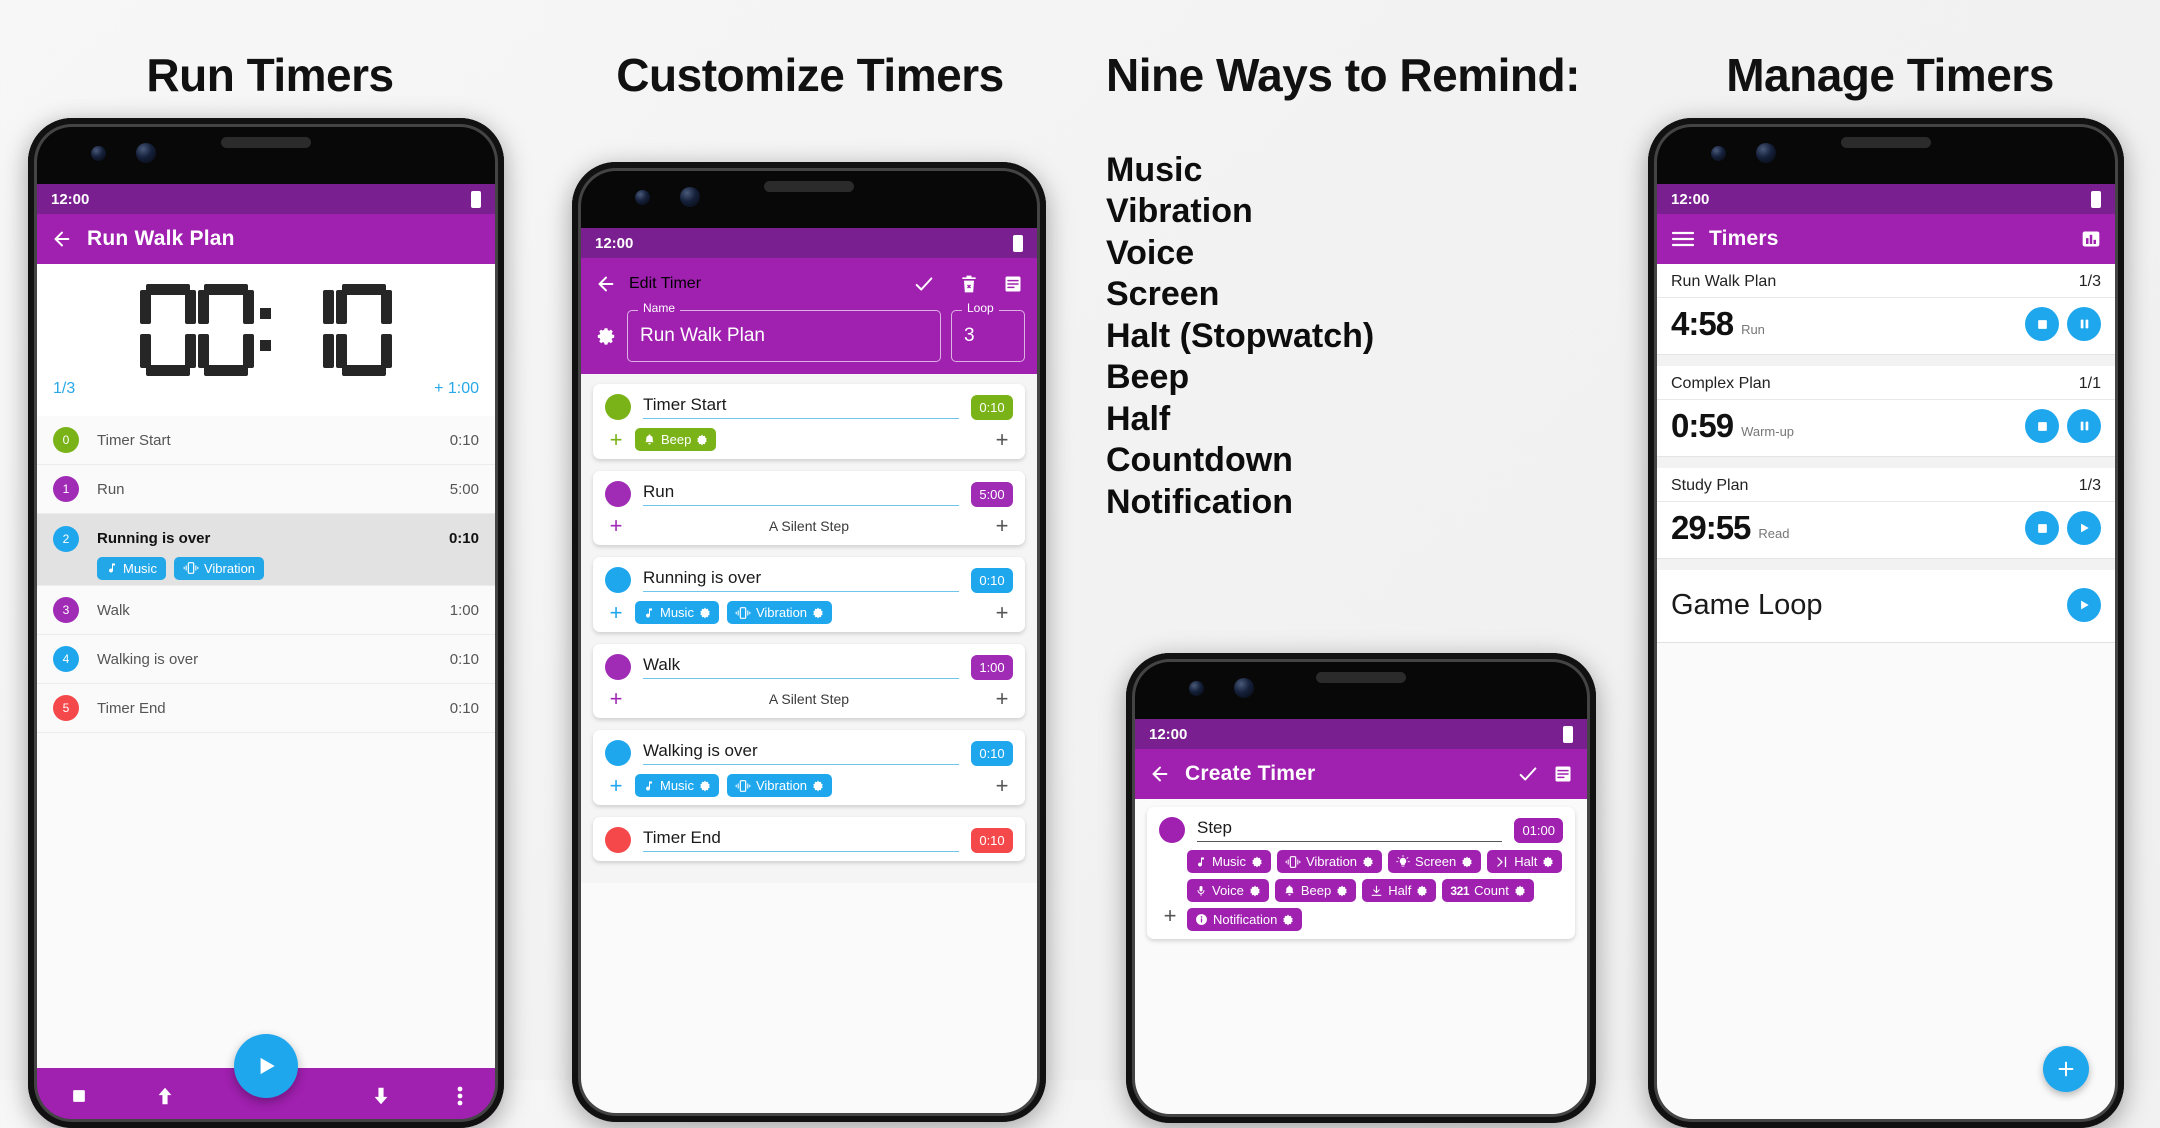 The image size is (2160, 1128). What do you see at coordinates (1683, 239) in the screenshot?
I see `hamburger-icon` at bounding box center [1683, 239].